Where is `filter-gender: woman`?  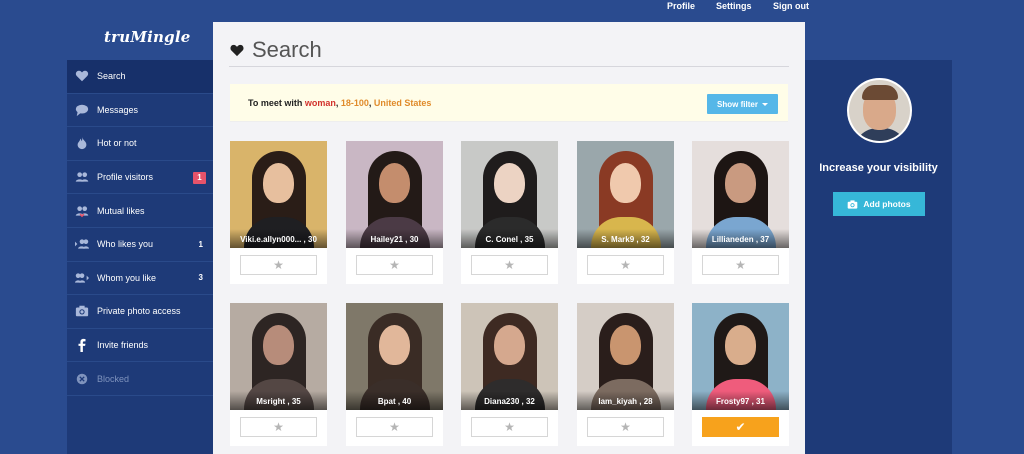
filter-gender: woman is located at coordinates (320, 103).